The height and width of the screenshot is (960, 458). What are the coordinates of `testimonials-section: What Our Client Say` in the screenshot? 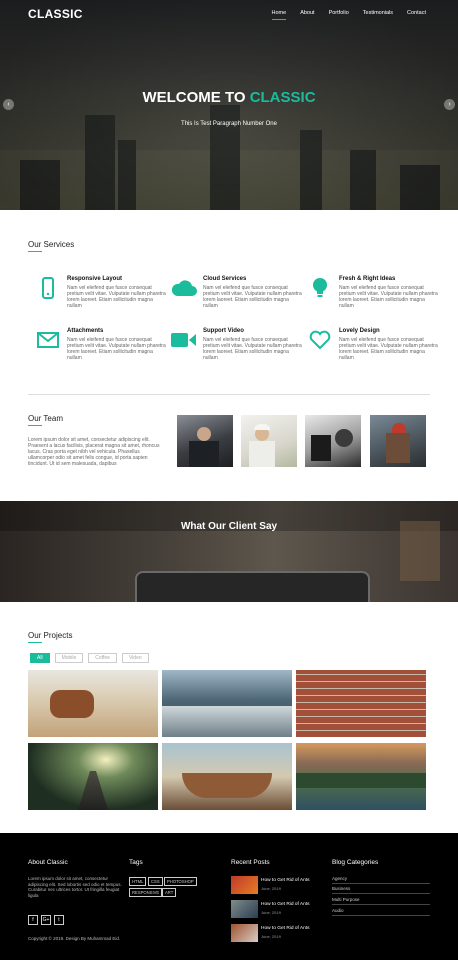 It's located at (229, 551).